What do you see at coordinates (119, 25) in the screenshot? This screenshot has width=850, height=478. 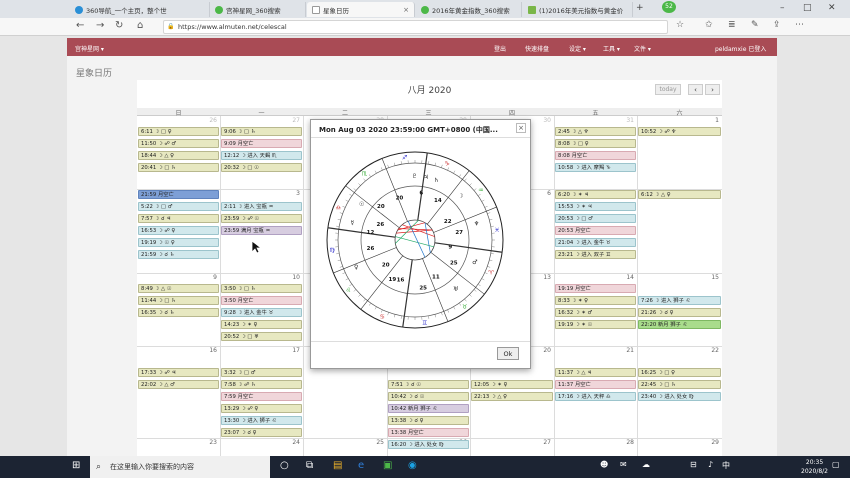 I see `refresh-icon: ↻` at bounding box center [119, 25].